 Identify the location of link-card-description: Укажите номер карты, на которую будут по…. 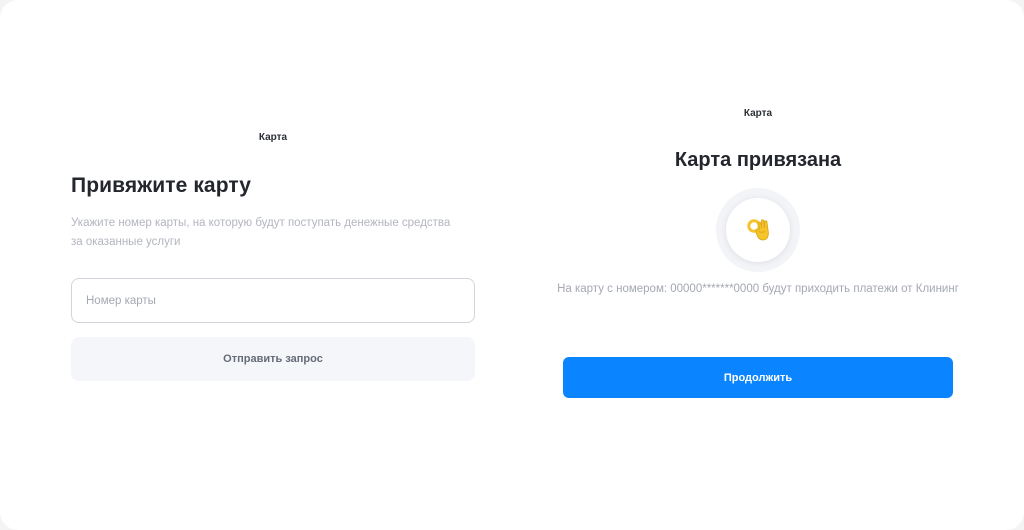
(261, 232).